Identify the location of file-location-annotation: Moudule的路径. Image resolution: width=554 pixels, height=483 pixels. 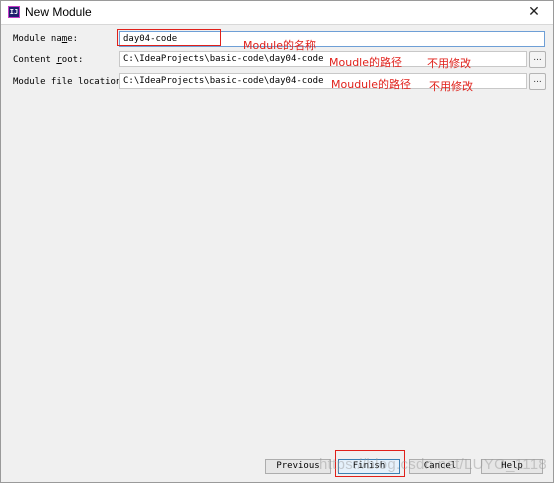
(371, 84).